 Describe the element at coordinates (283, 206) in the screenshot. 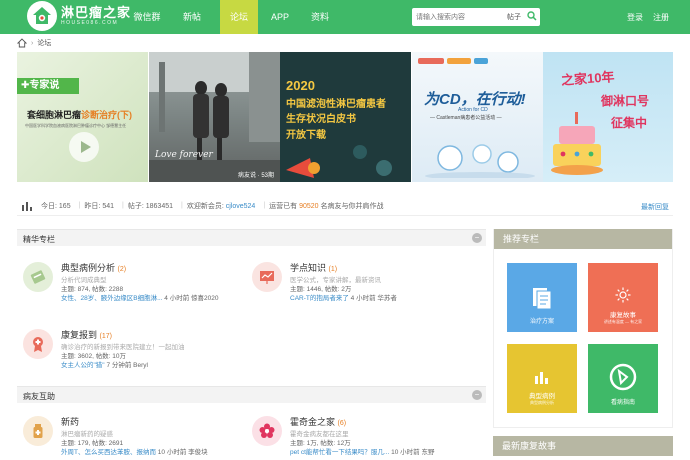

I see `stat-running-prefix: 运营已有` at that location.